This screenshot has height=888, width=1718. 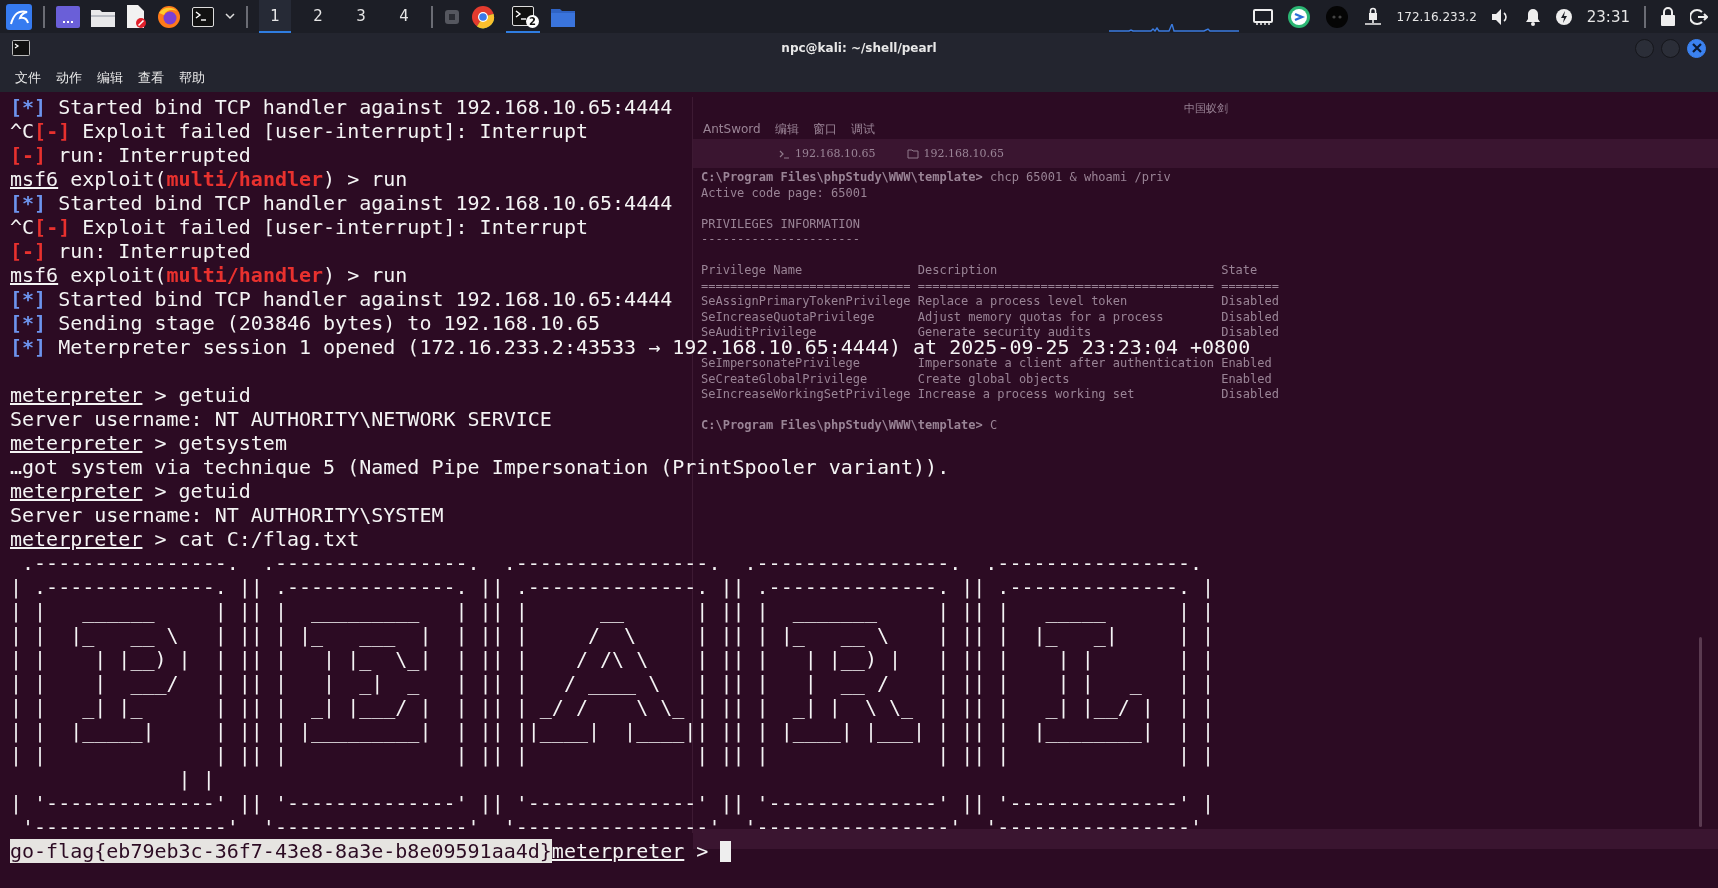 I want to click on menu-item: AntSword, so click(x=732, y=129).